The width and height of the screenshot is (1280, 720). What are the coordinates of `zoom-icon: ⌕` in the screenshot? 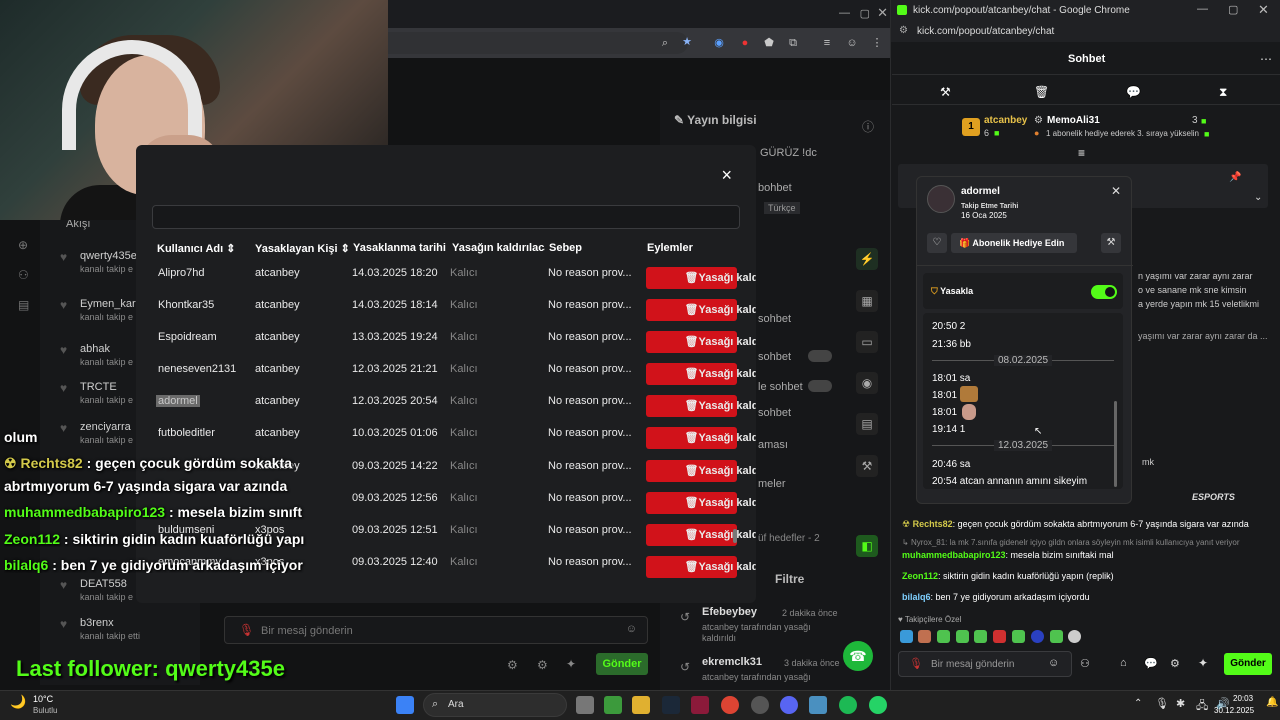 It's located at (665, 43).